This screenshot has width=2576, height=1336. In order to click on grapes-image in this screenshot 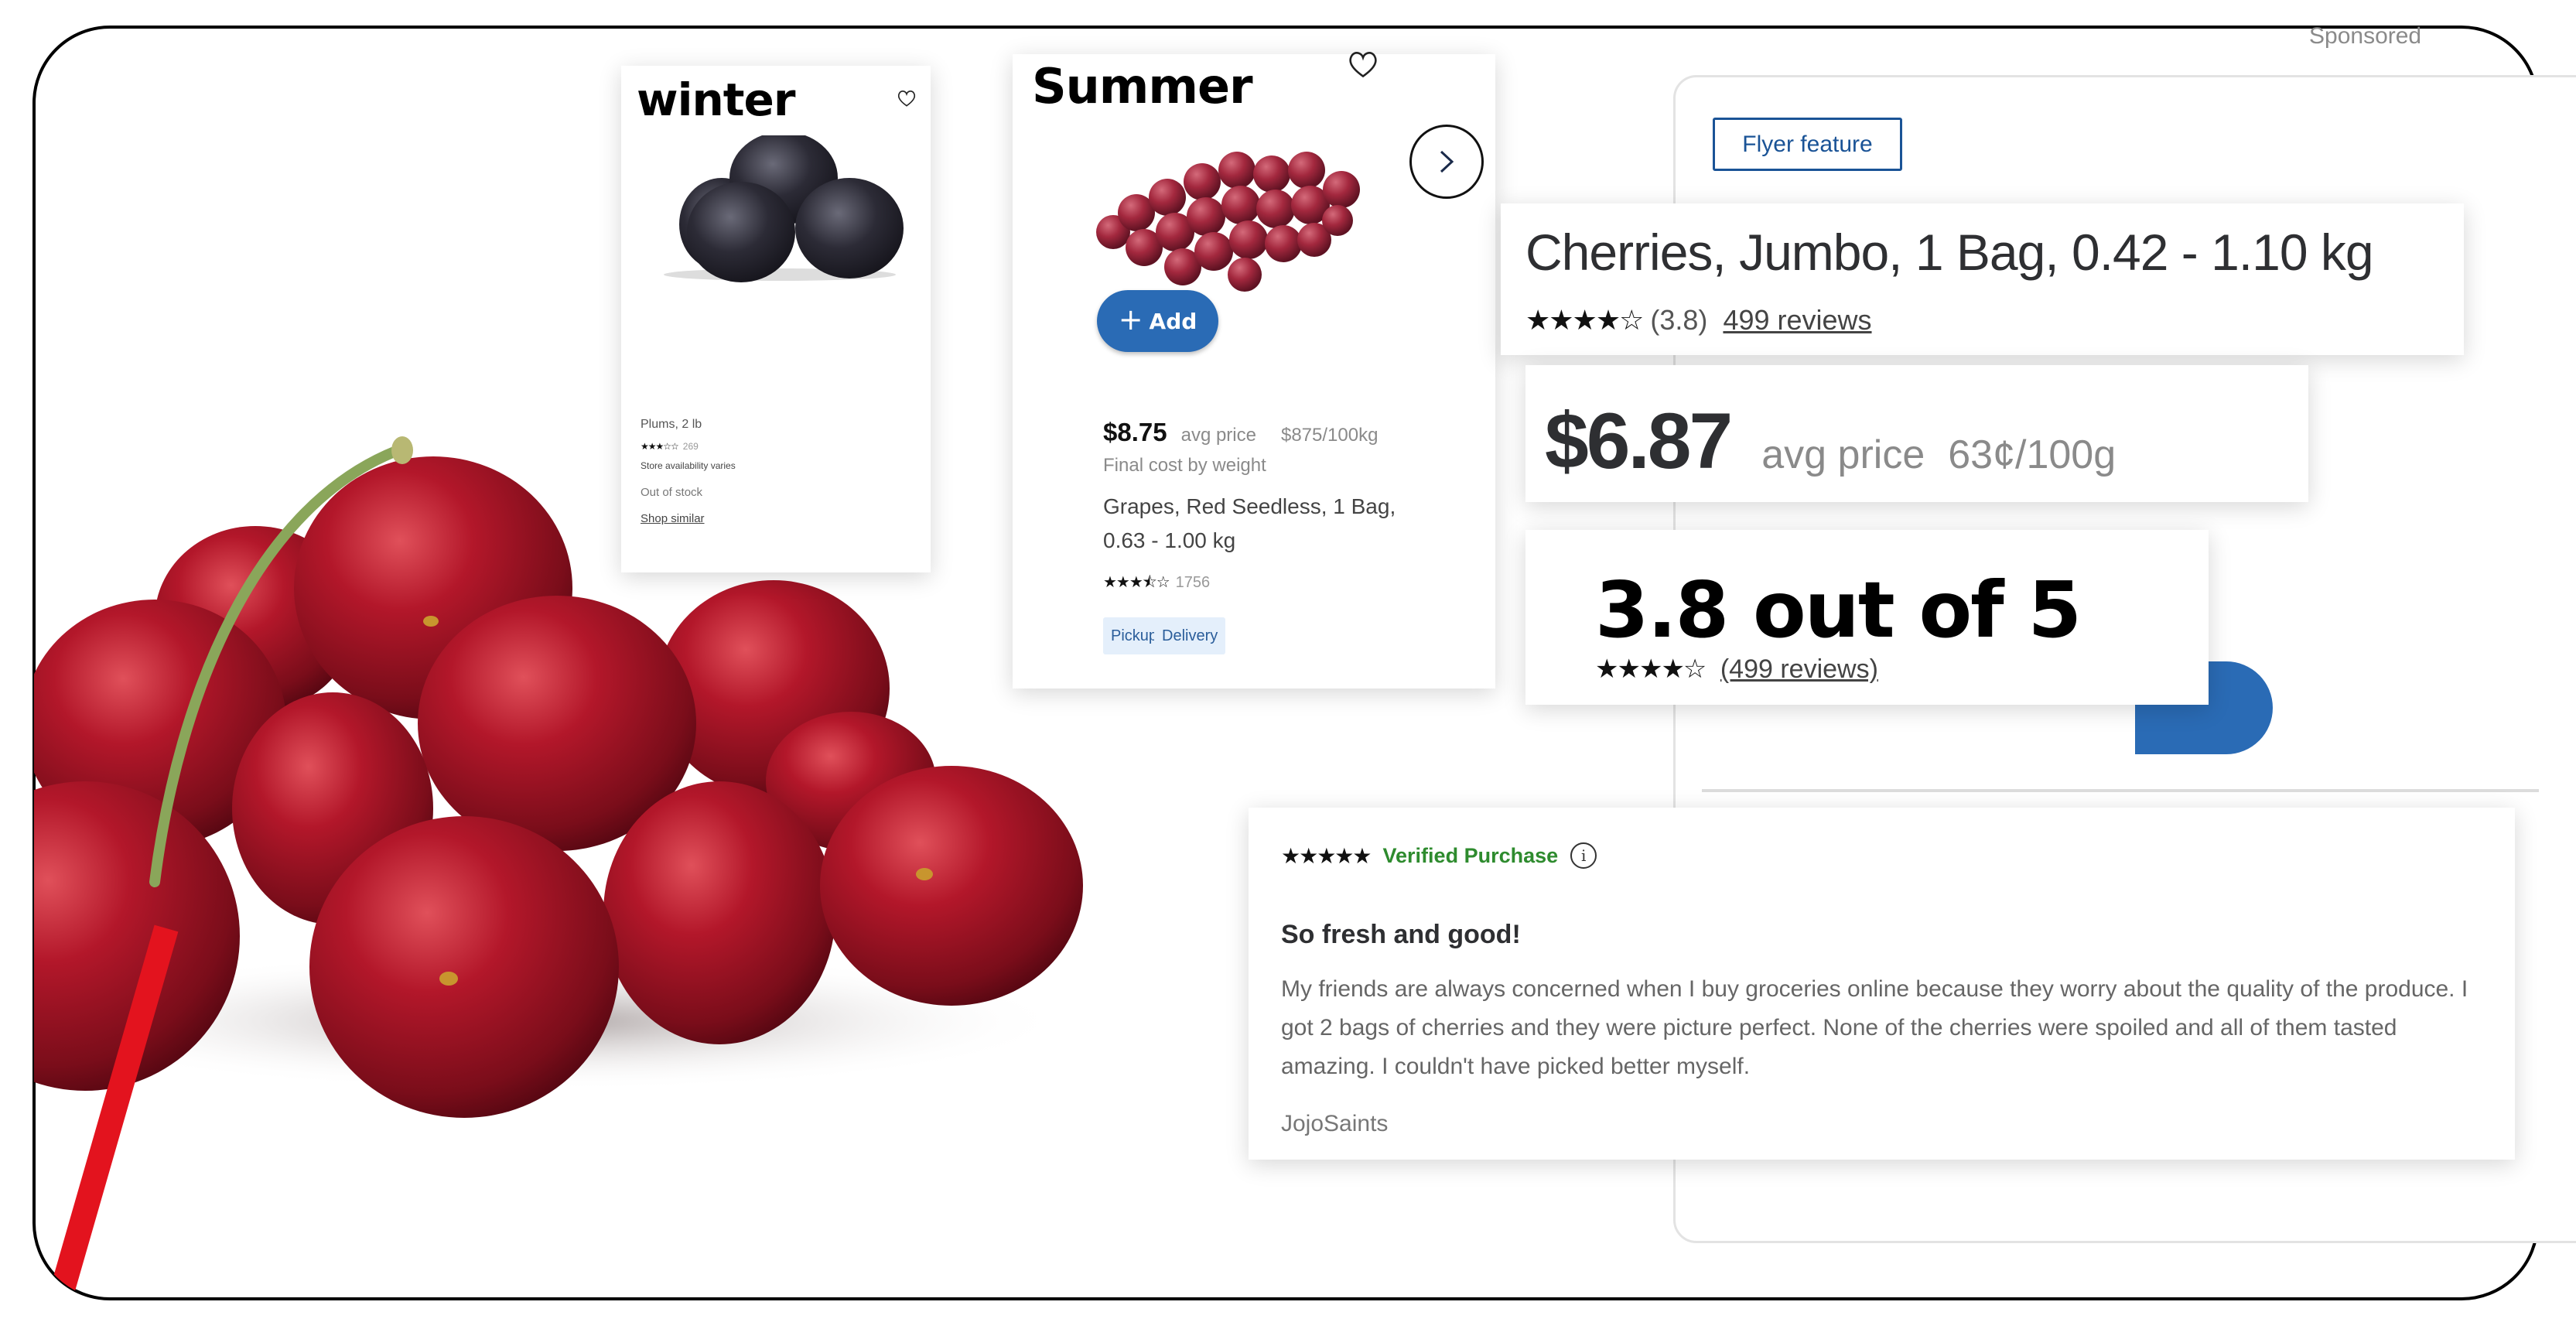, I will do `click(1228, 222)`.